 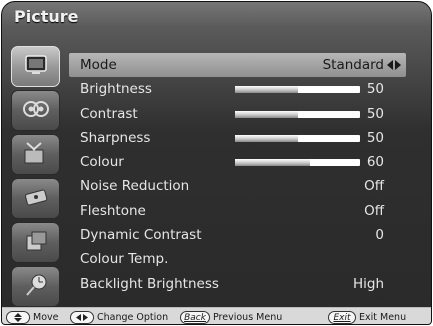 What do you see at coordinates (124, 259) in the screenshot?
I see `row-label: Colour Temp.` at bounding box center [124, 259].